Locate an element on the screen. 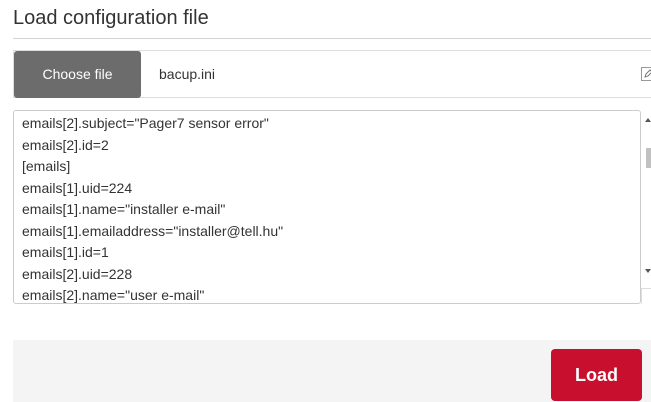 Image resolution: width=651 pixels, height=402 pixels. file-input-row: Choose file bacup.ini is located at coordinates (332, 74).